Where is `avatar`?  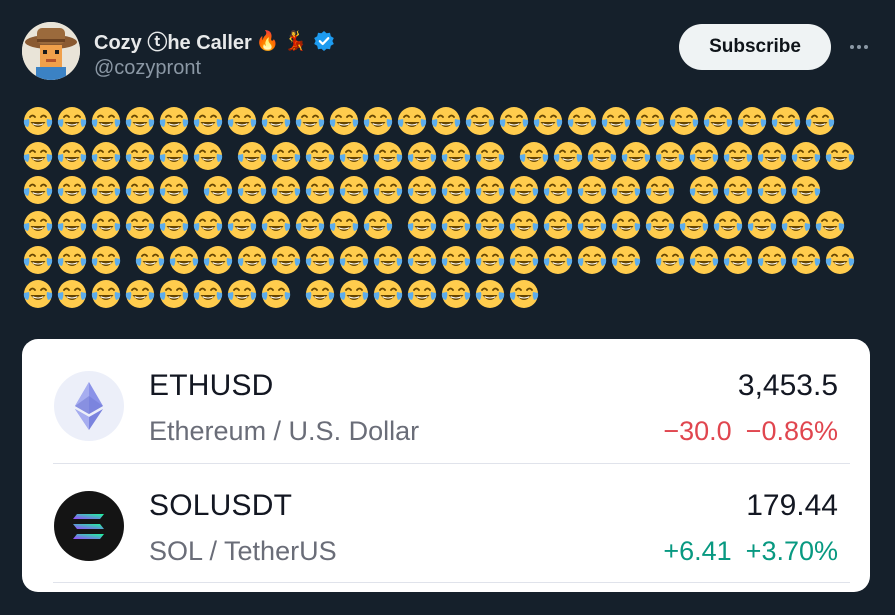 avatar is located at coordinates (51, 51).